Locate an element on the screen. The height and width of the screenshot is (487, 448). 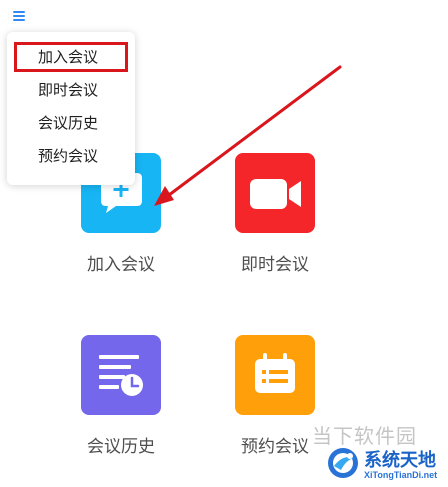
watermark-logo-icon is located at coordinates (343, 463).